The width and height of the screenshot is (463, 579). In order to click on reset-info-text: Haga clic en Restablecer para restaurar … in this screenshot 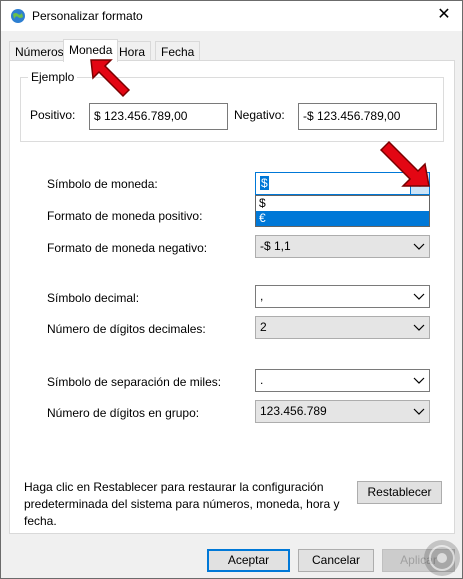, I will do `click(182, 504)`.